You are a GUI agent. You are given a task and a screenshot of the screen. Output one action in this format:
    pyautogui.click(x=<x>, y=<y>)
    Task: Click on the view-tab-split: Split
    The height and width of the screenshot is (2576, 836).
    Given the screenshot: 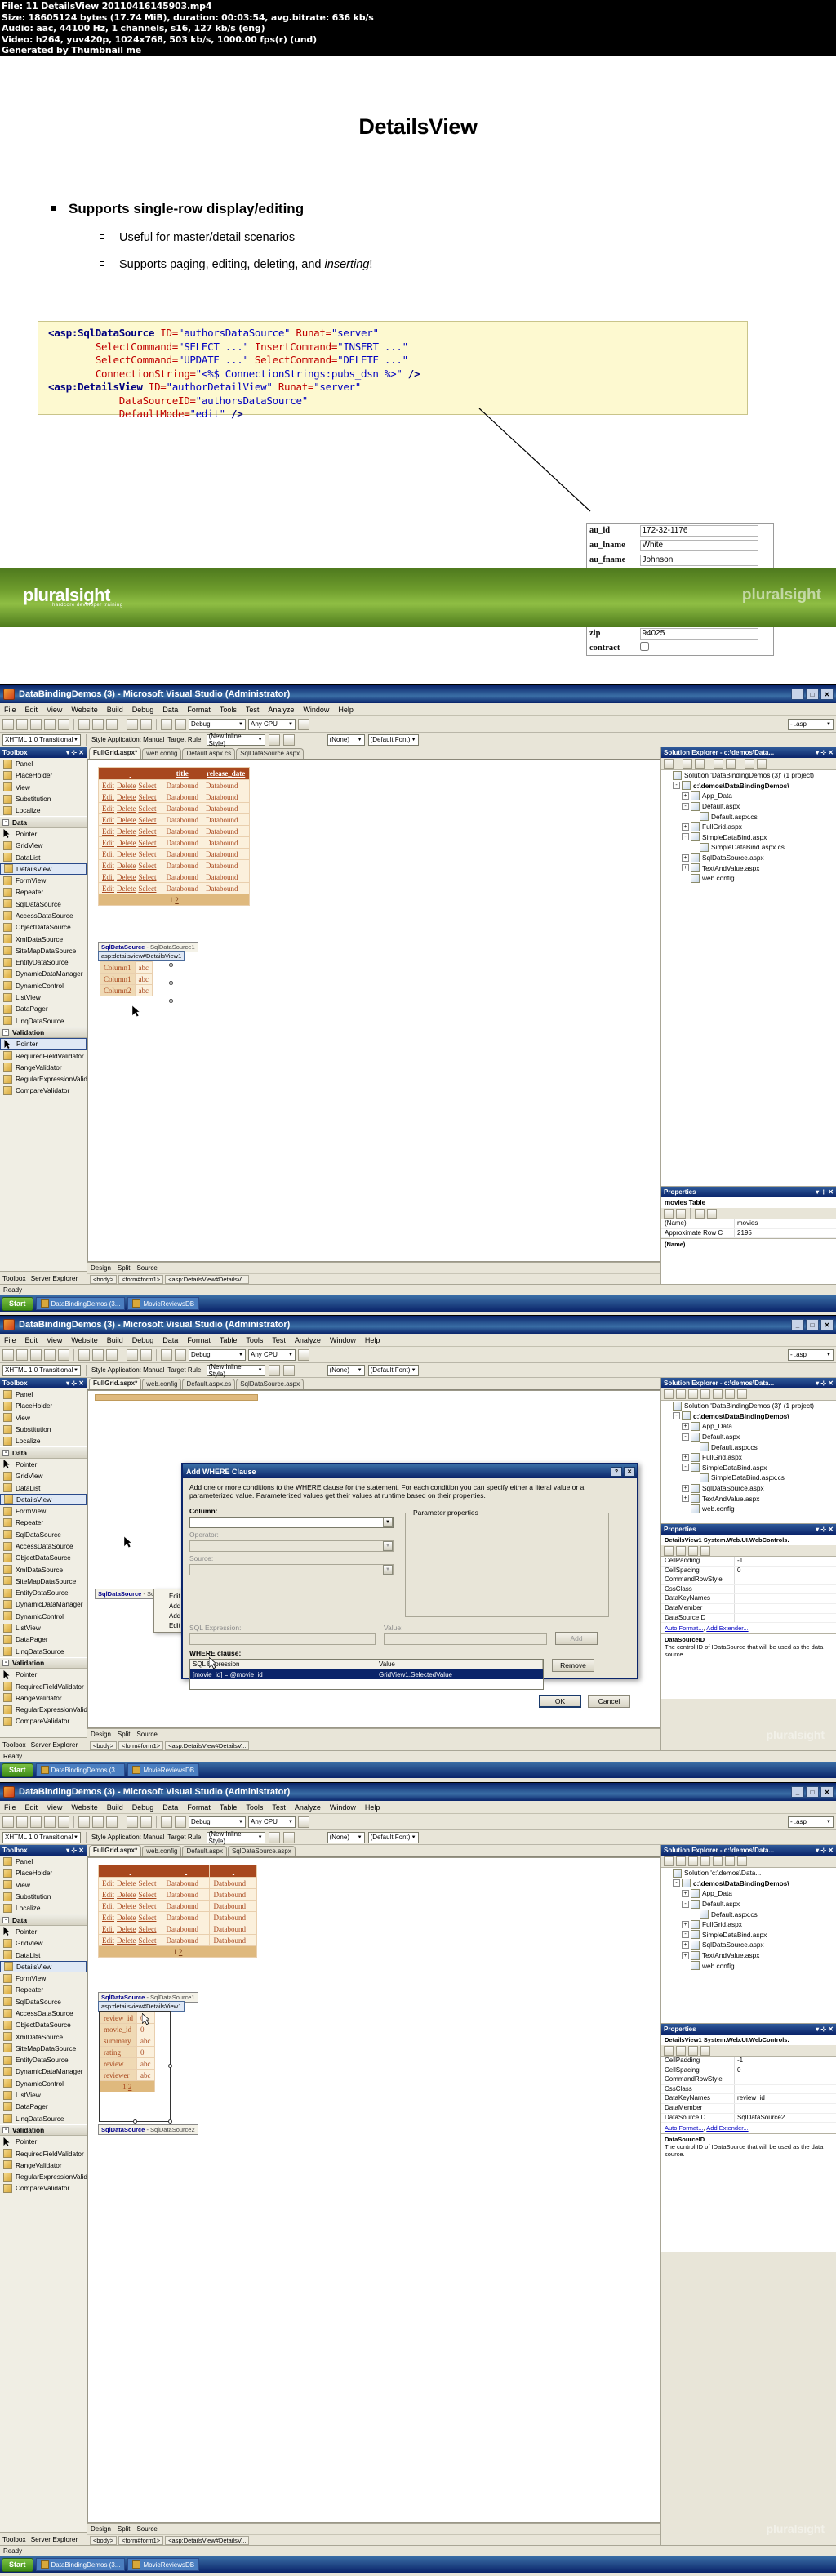 What is the action you would take?
    pyautogui.click(x=124, y=1734)
    